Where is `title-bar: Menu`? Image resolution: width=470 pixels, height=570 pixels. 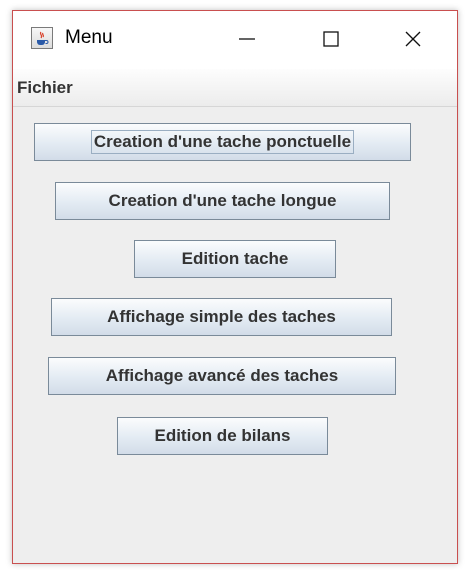
title-bar: Menu is located at coordinates (235, 40).